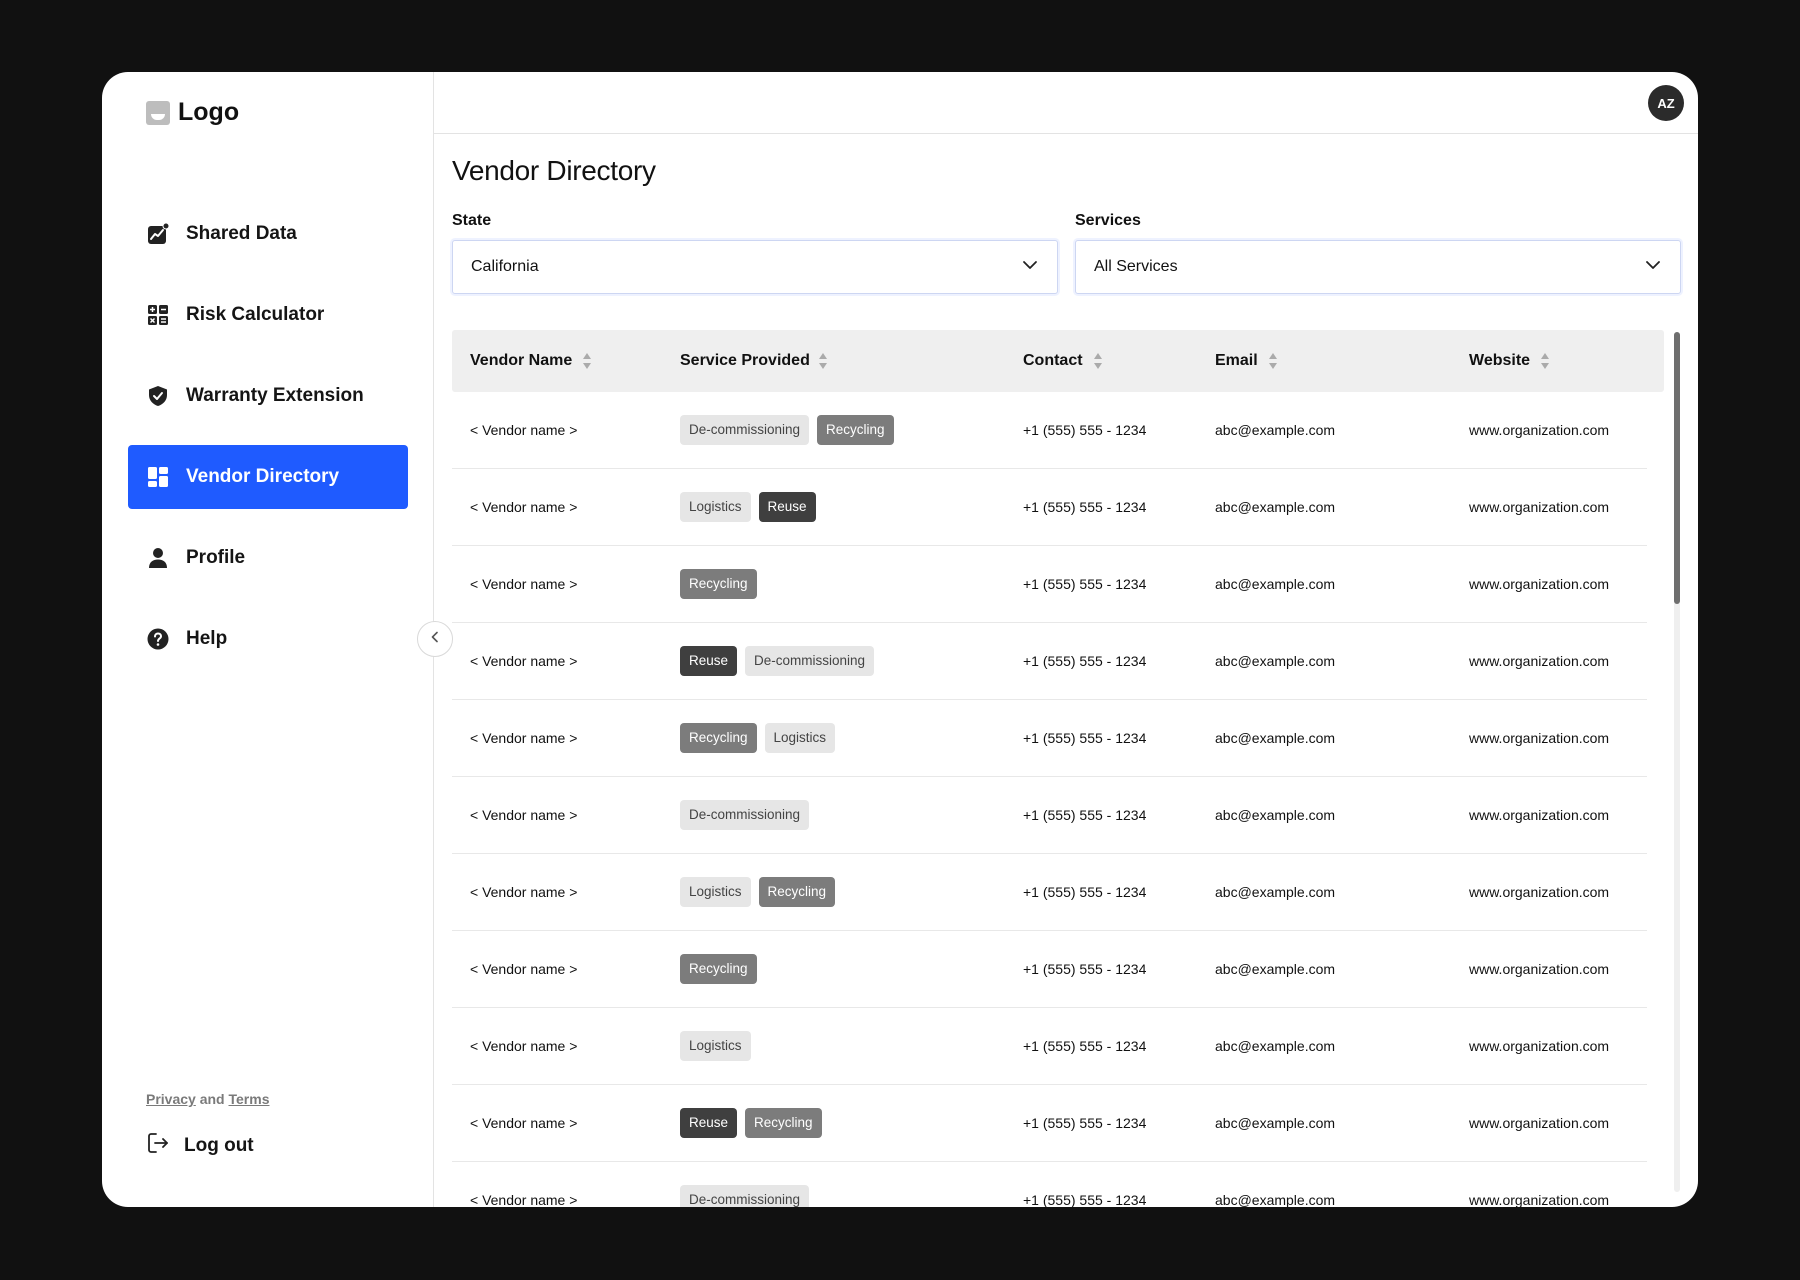  What do you see at coordinates (751, 1123) in the screenshot?
I see `service-tags-cell: Reuse Recycling` at bounding box center [751, 1123].